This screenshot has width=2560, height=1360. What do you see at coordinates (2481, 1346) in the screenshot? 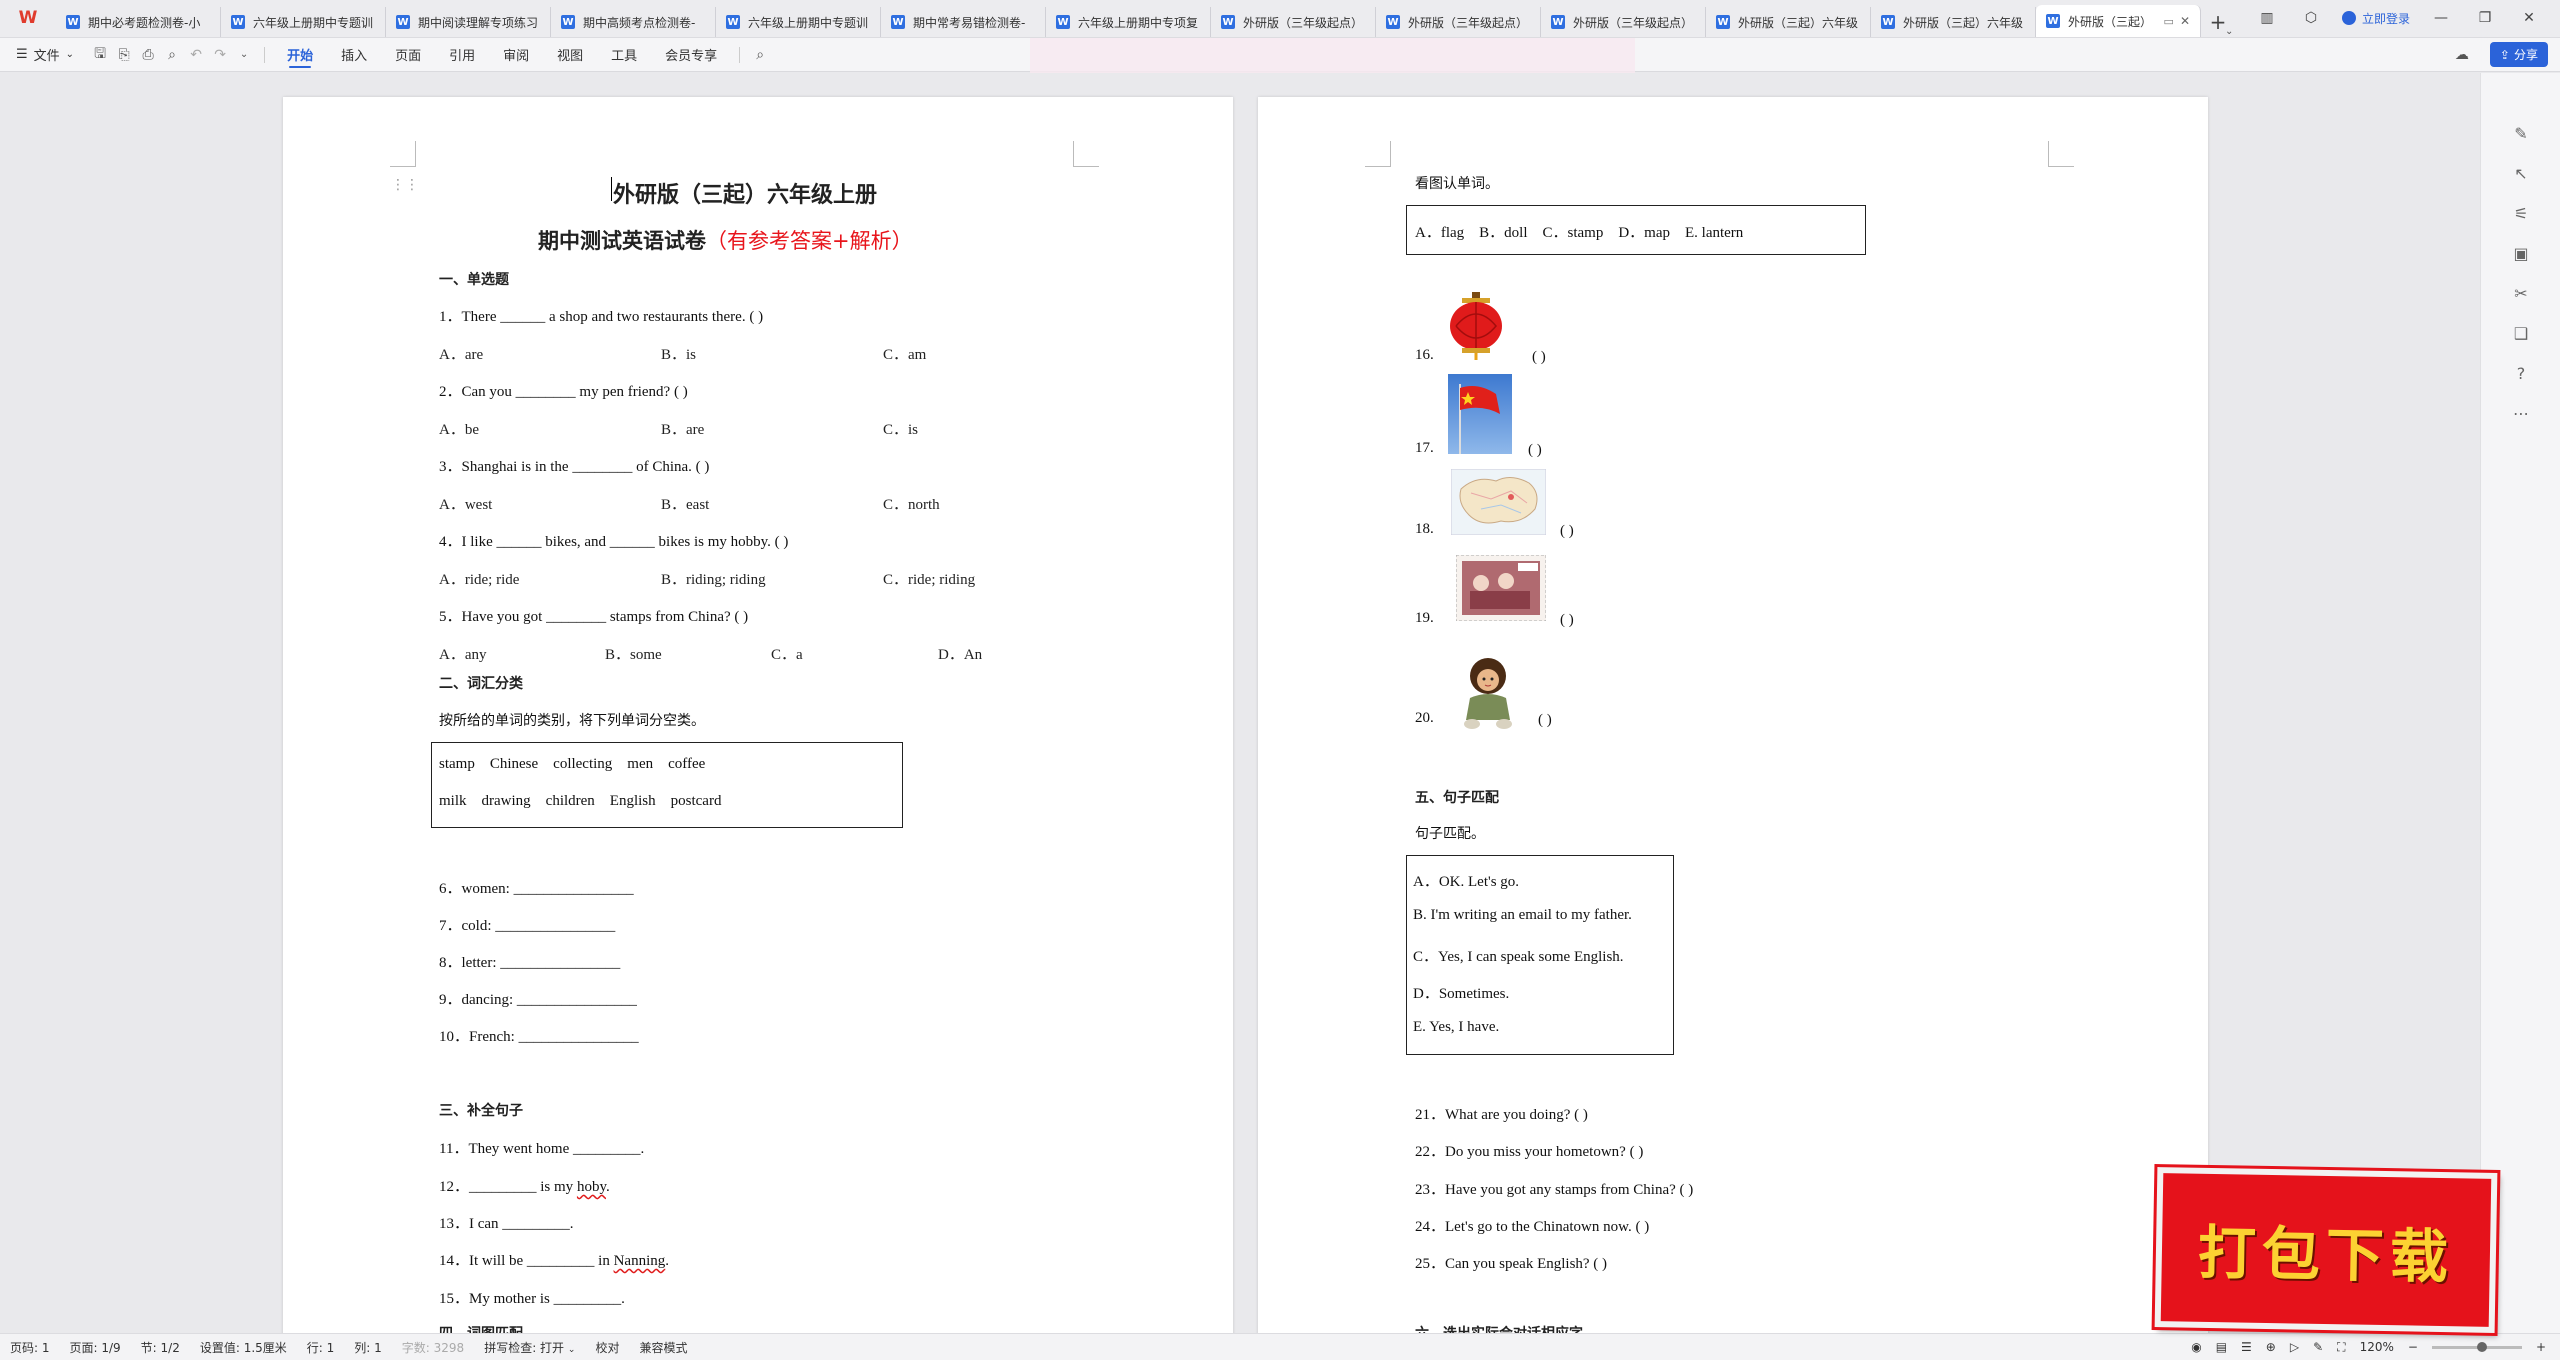
I see `zoom-slider-knob` at bounding box center [2481, 1346].